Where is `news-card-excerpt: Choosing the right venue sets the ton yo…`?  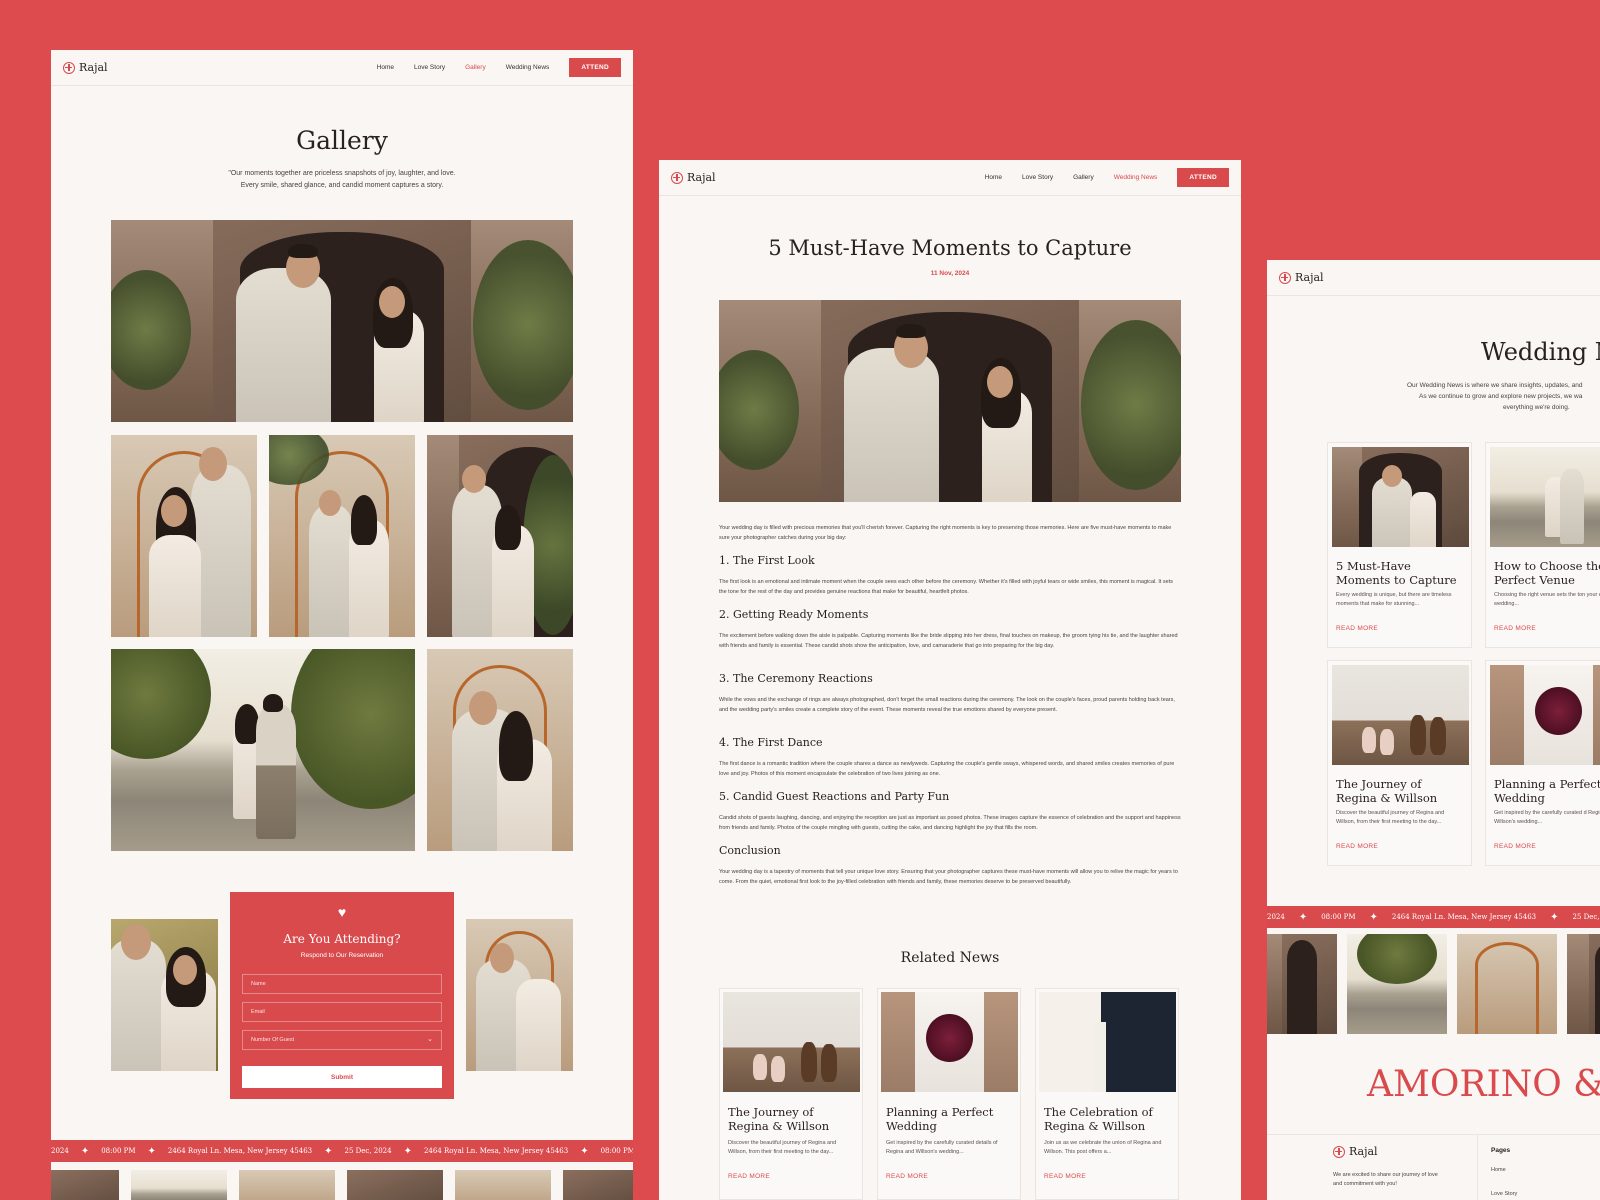 news-card-excerpt: Choosing the right venue sets the ton yo… is located at coordinates (1547, 599).